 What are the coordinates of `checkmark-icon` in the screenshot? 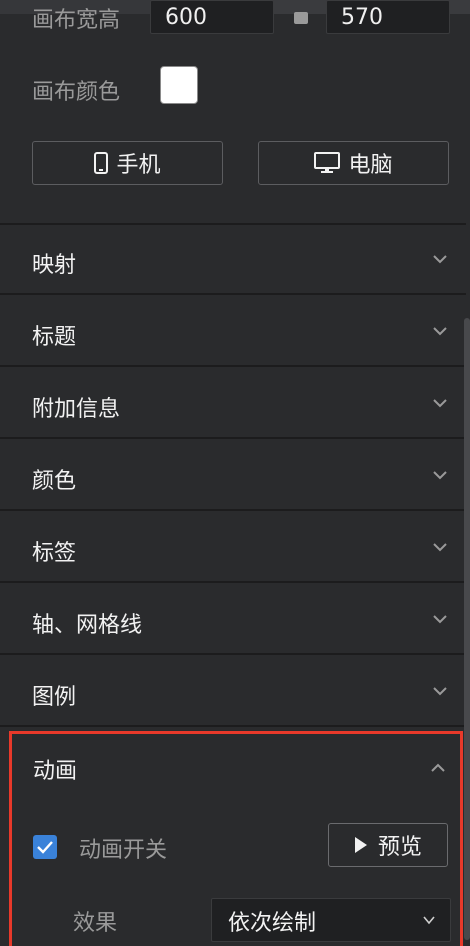 It's located at (45, 847).